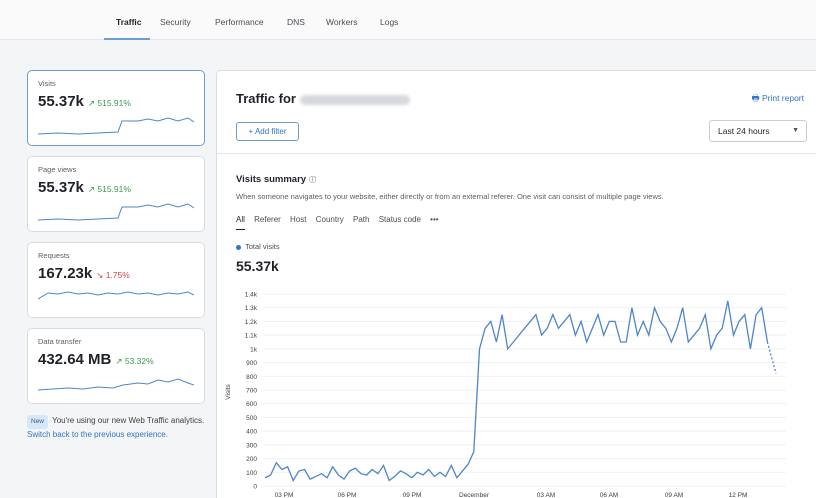 This screenshot has width=816, height=498. I want to click on tab-status-code: Status code, so click(400, 219).